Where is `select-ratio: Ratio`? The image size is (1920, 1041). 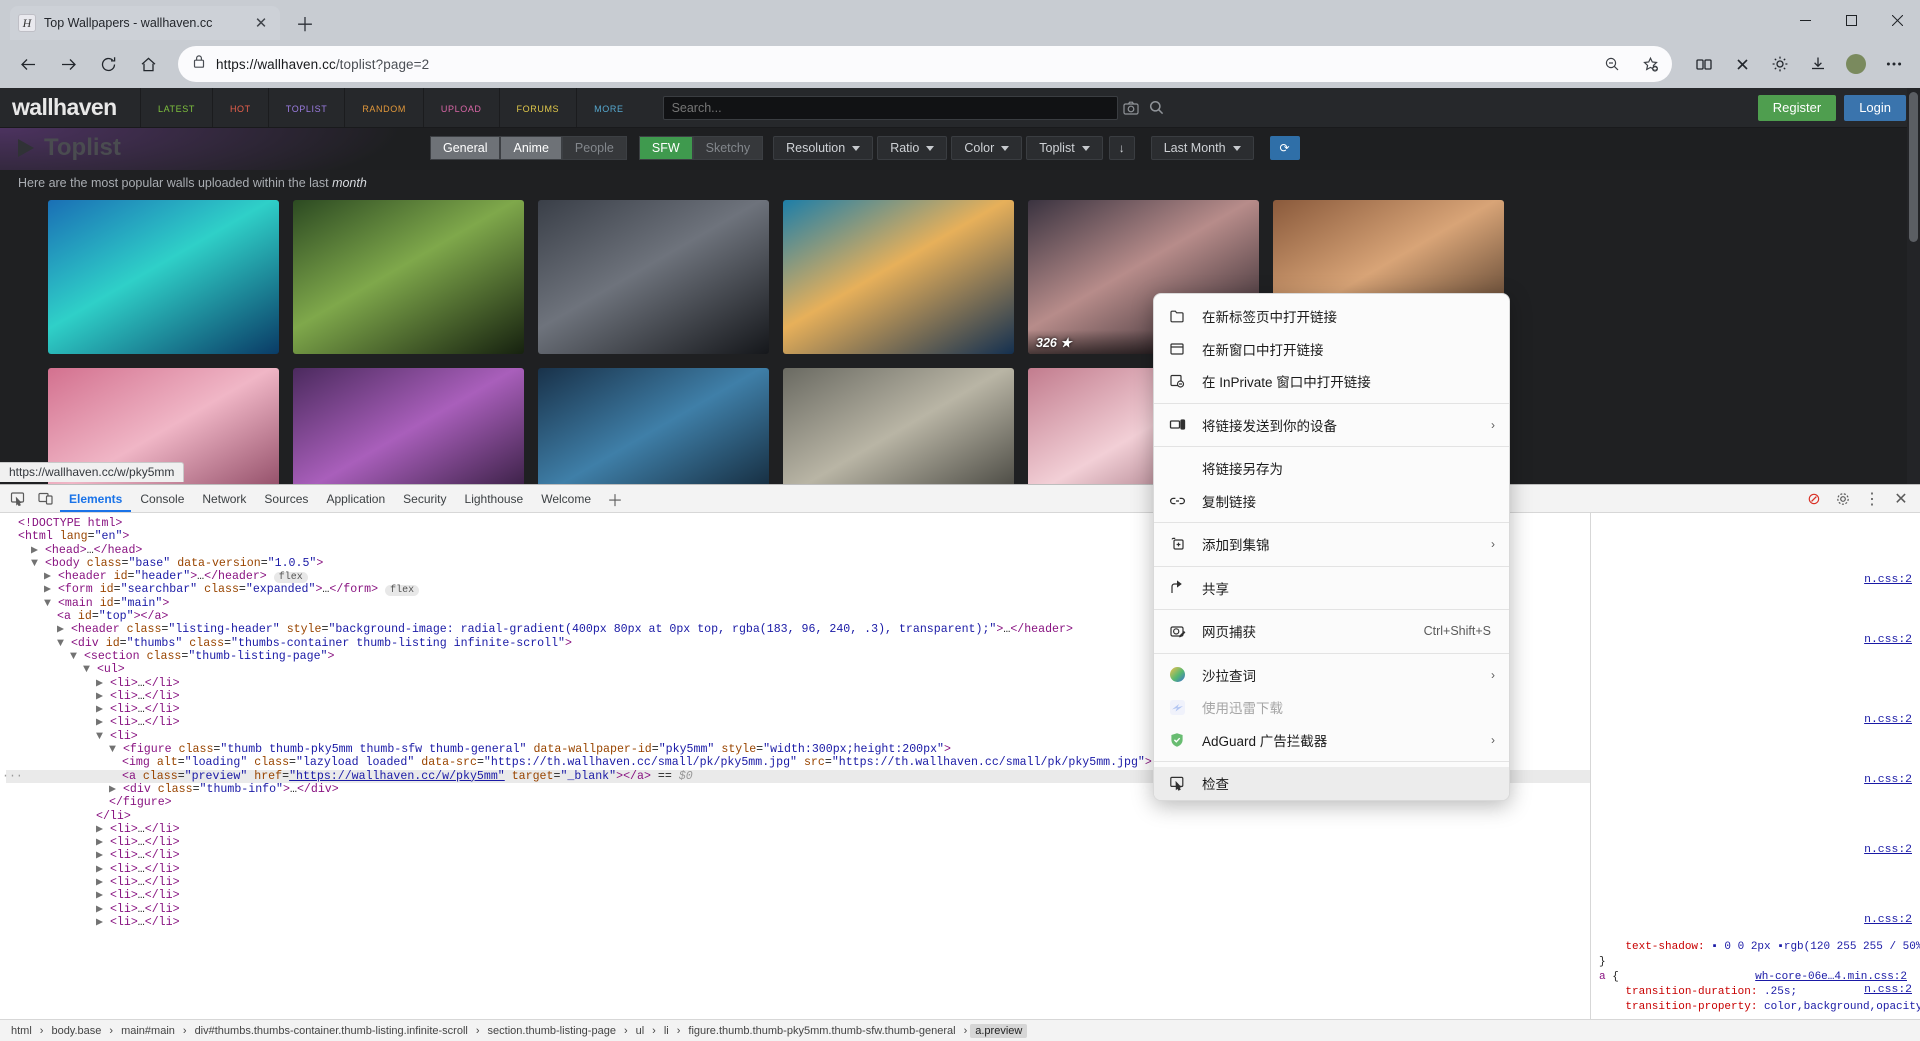 select-ratio: Ratio is located at coordinates (912, 148).